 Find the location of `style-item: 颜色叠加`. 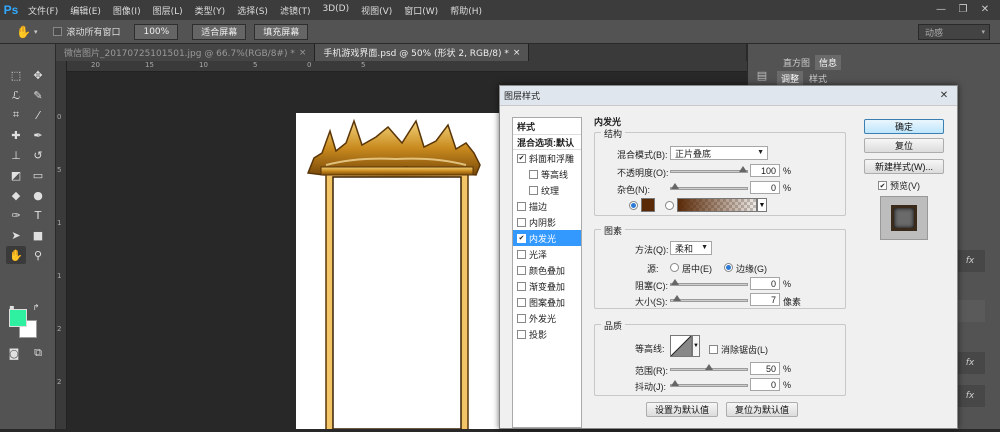

style-item: 颜色叠加 is located at coordinates (547, 270).